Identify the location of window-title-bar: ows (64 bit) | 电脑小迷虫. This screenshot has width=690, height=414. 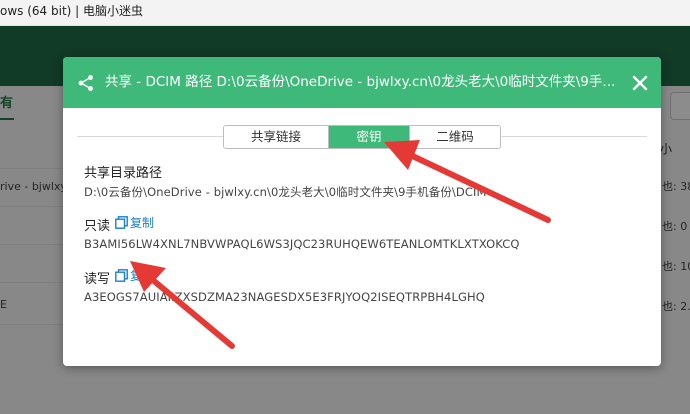
(345, 13).